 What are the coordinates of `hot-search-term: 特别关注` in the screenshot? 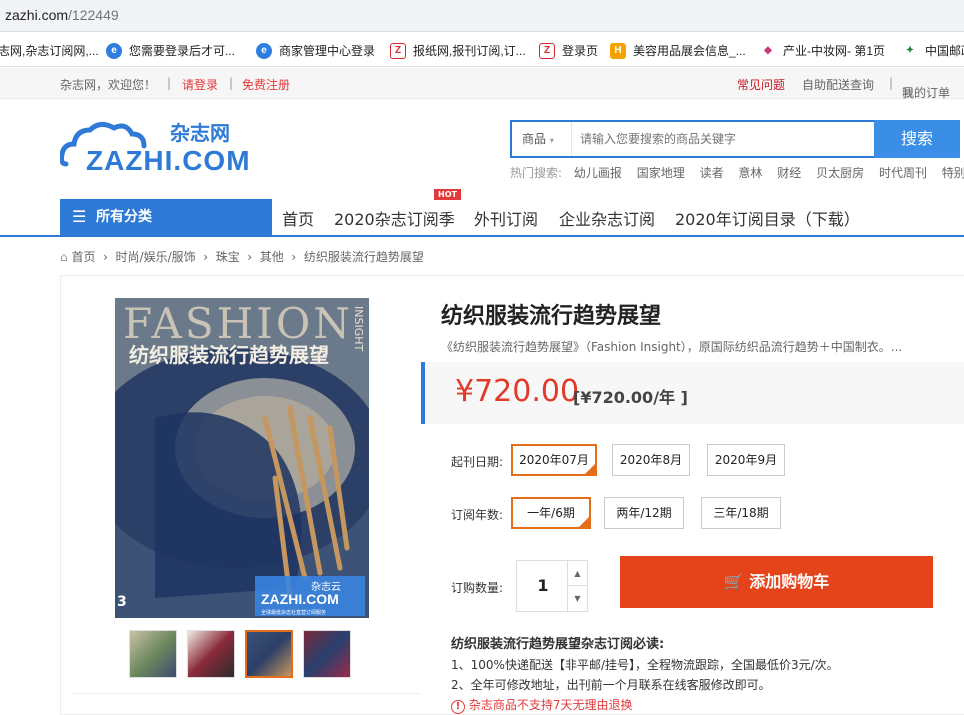 It's located at (953, 173).